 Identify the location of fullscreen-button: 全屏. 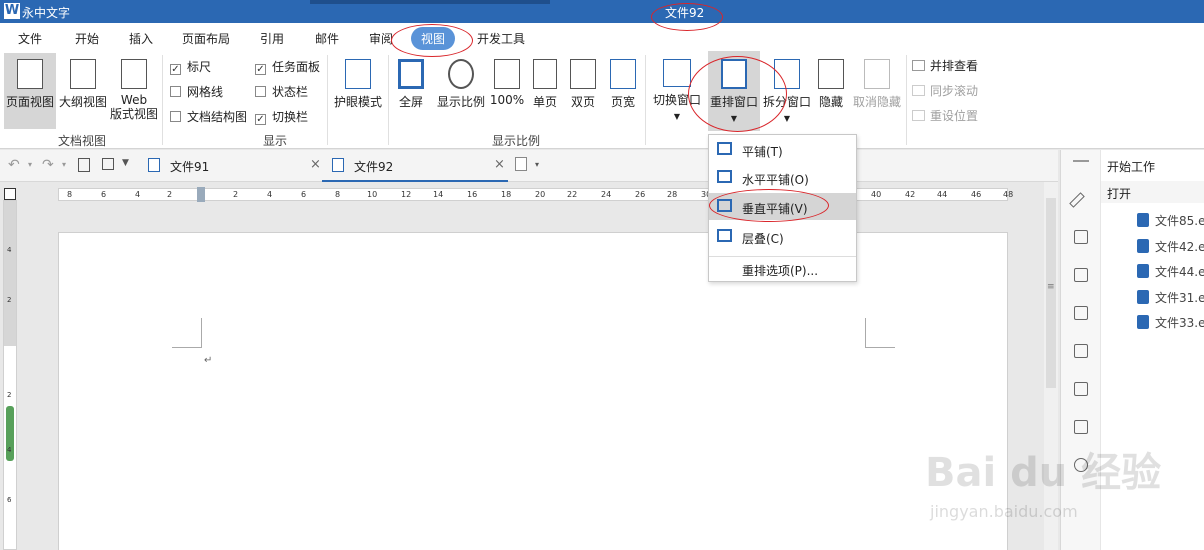
(411, 91).